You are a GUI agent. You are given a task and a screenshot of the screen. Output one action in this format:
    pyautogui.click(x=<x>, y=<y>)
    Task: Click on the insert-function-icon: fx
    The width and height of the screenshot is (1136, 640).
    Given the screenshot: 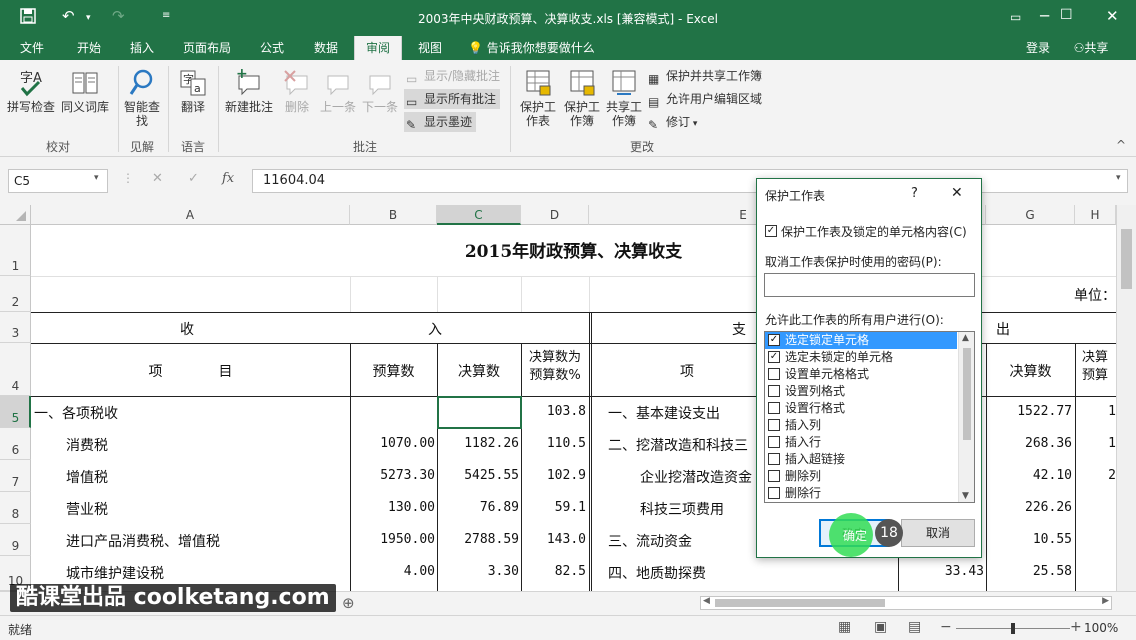 What is the action you would take?
    pyautogui.click(x=228, y=178)
    